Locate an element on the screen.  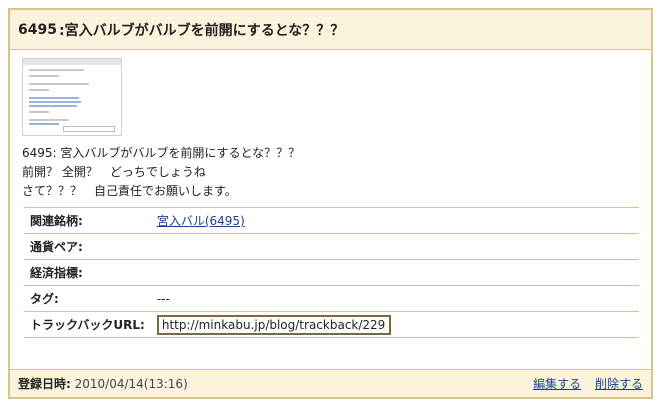
content-line: さて？？？ 自己責任でお願いします。 is located at coordinates (129, 191).